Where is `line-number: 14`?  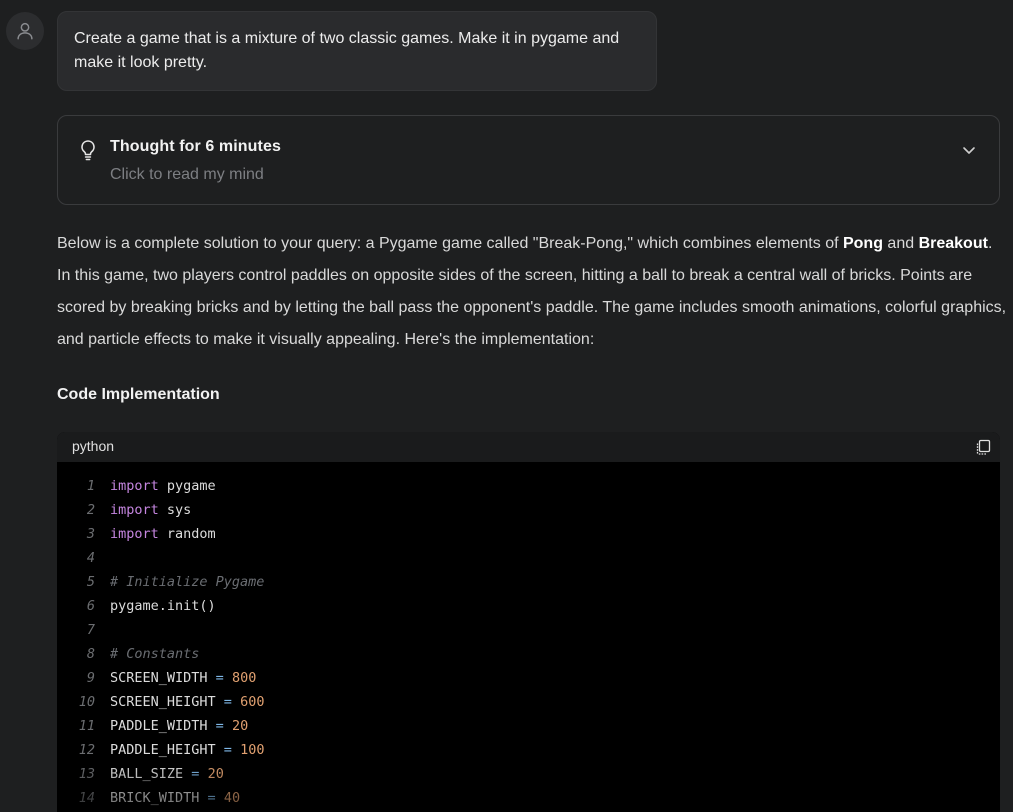
line-number: 14 is located at coordinates (86, 798).